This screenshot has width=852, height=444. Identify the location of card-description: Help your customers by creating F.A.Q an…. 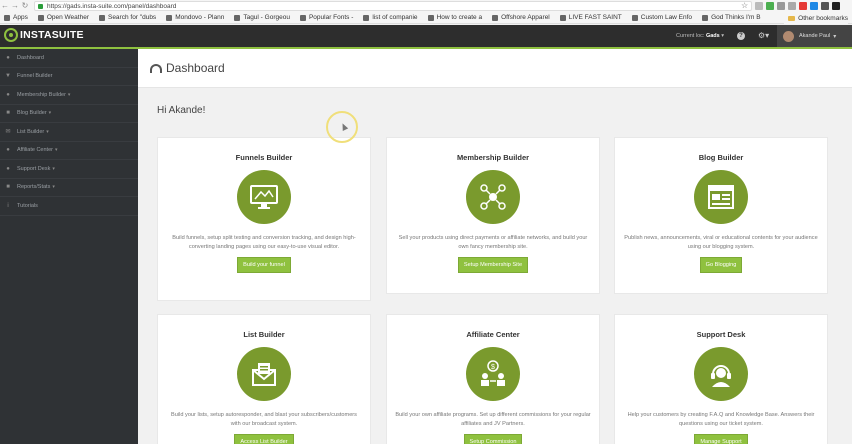
(721, 419).